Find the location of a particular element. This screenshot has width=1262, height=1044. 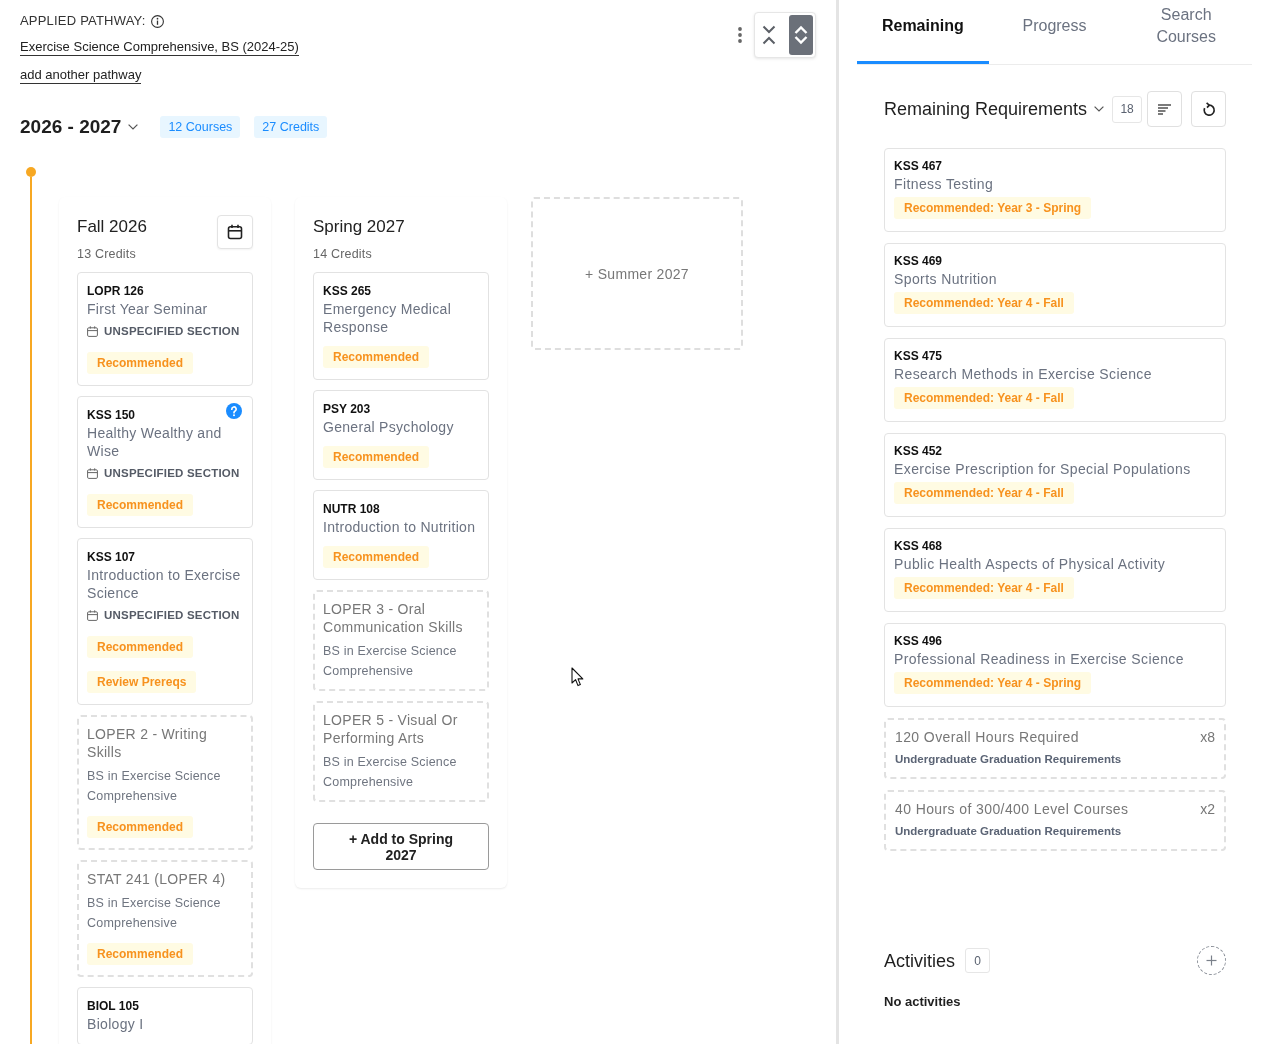

sort-button is located at coordinates (1165, 109).